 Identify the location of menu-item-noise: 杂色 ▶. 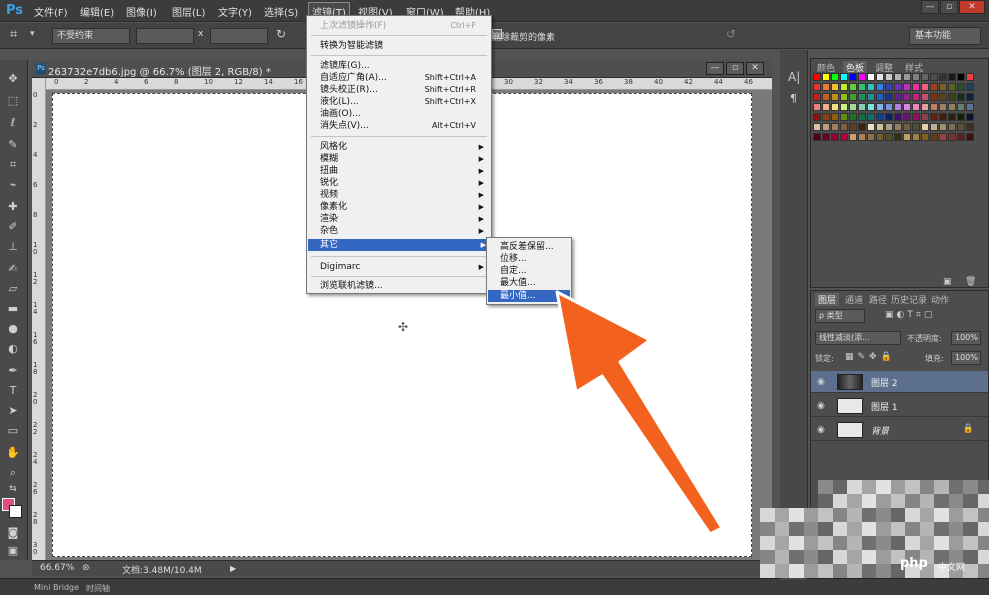
(404, 231).